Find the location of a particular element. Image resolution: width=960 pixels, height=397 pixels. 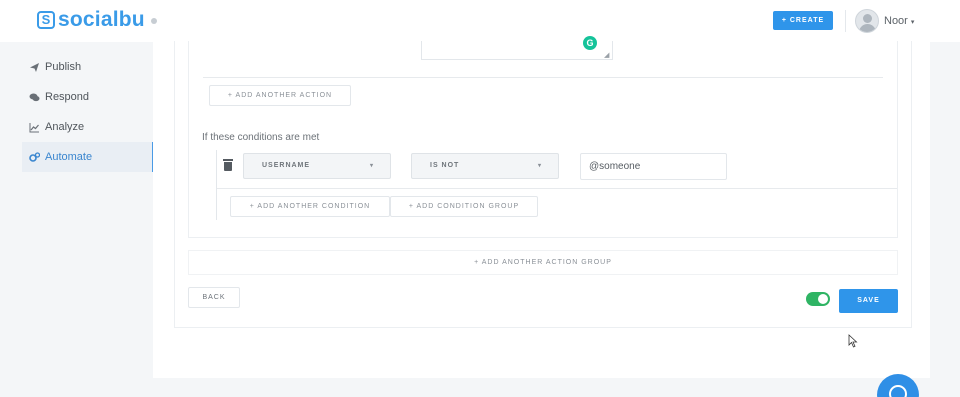

line-chart-icon is located at coordinates (34, 127).